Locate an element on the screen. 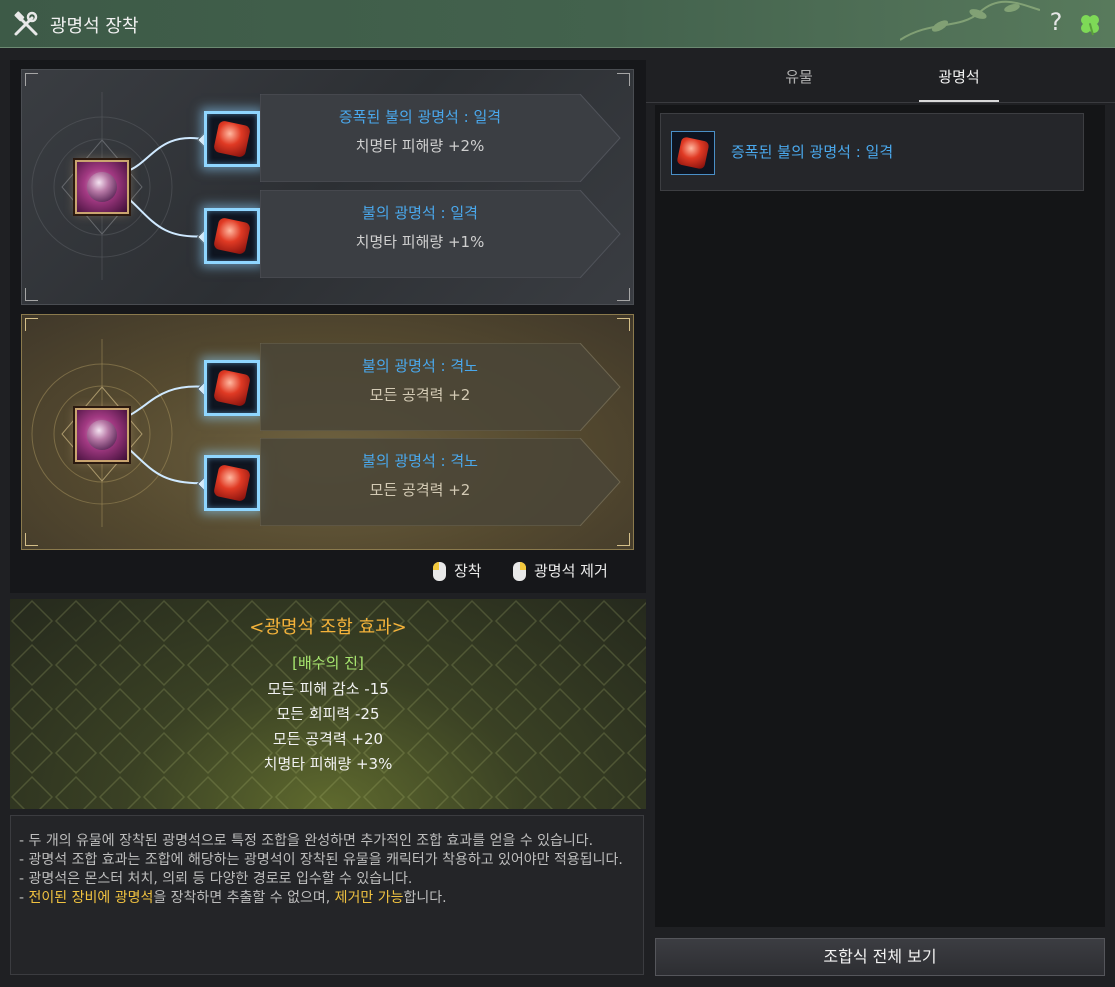 The height and width of the screenshot is (987, 1115). help-icon: ? is located at coordinates (1056, 22).